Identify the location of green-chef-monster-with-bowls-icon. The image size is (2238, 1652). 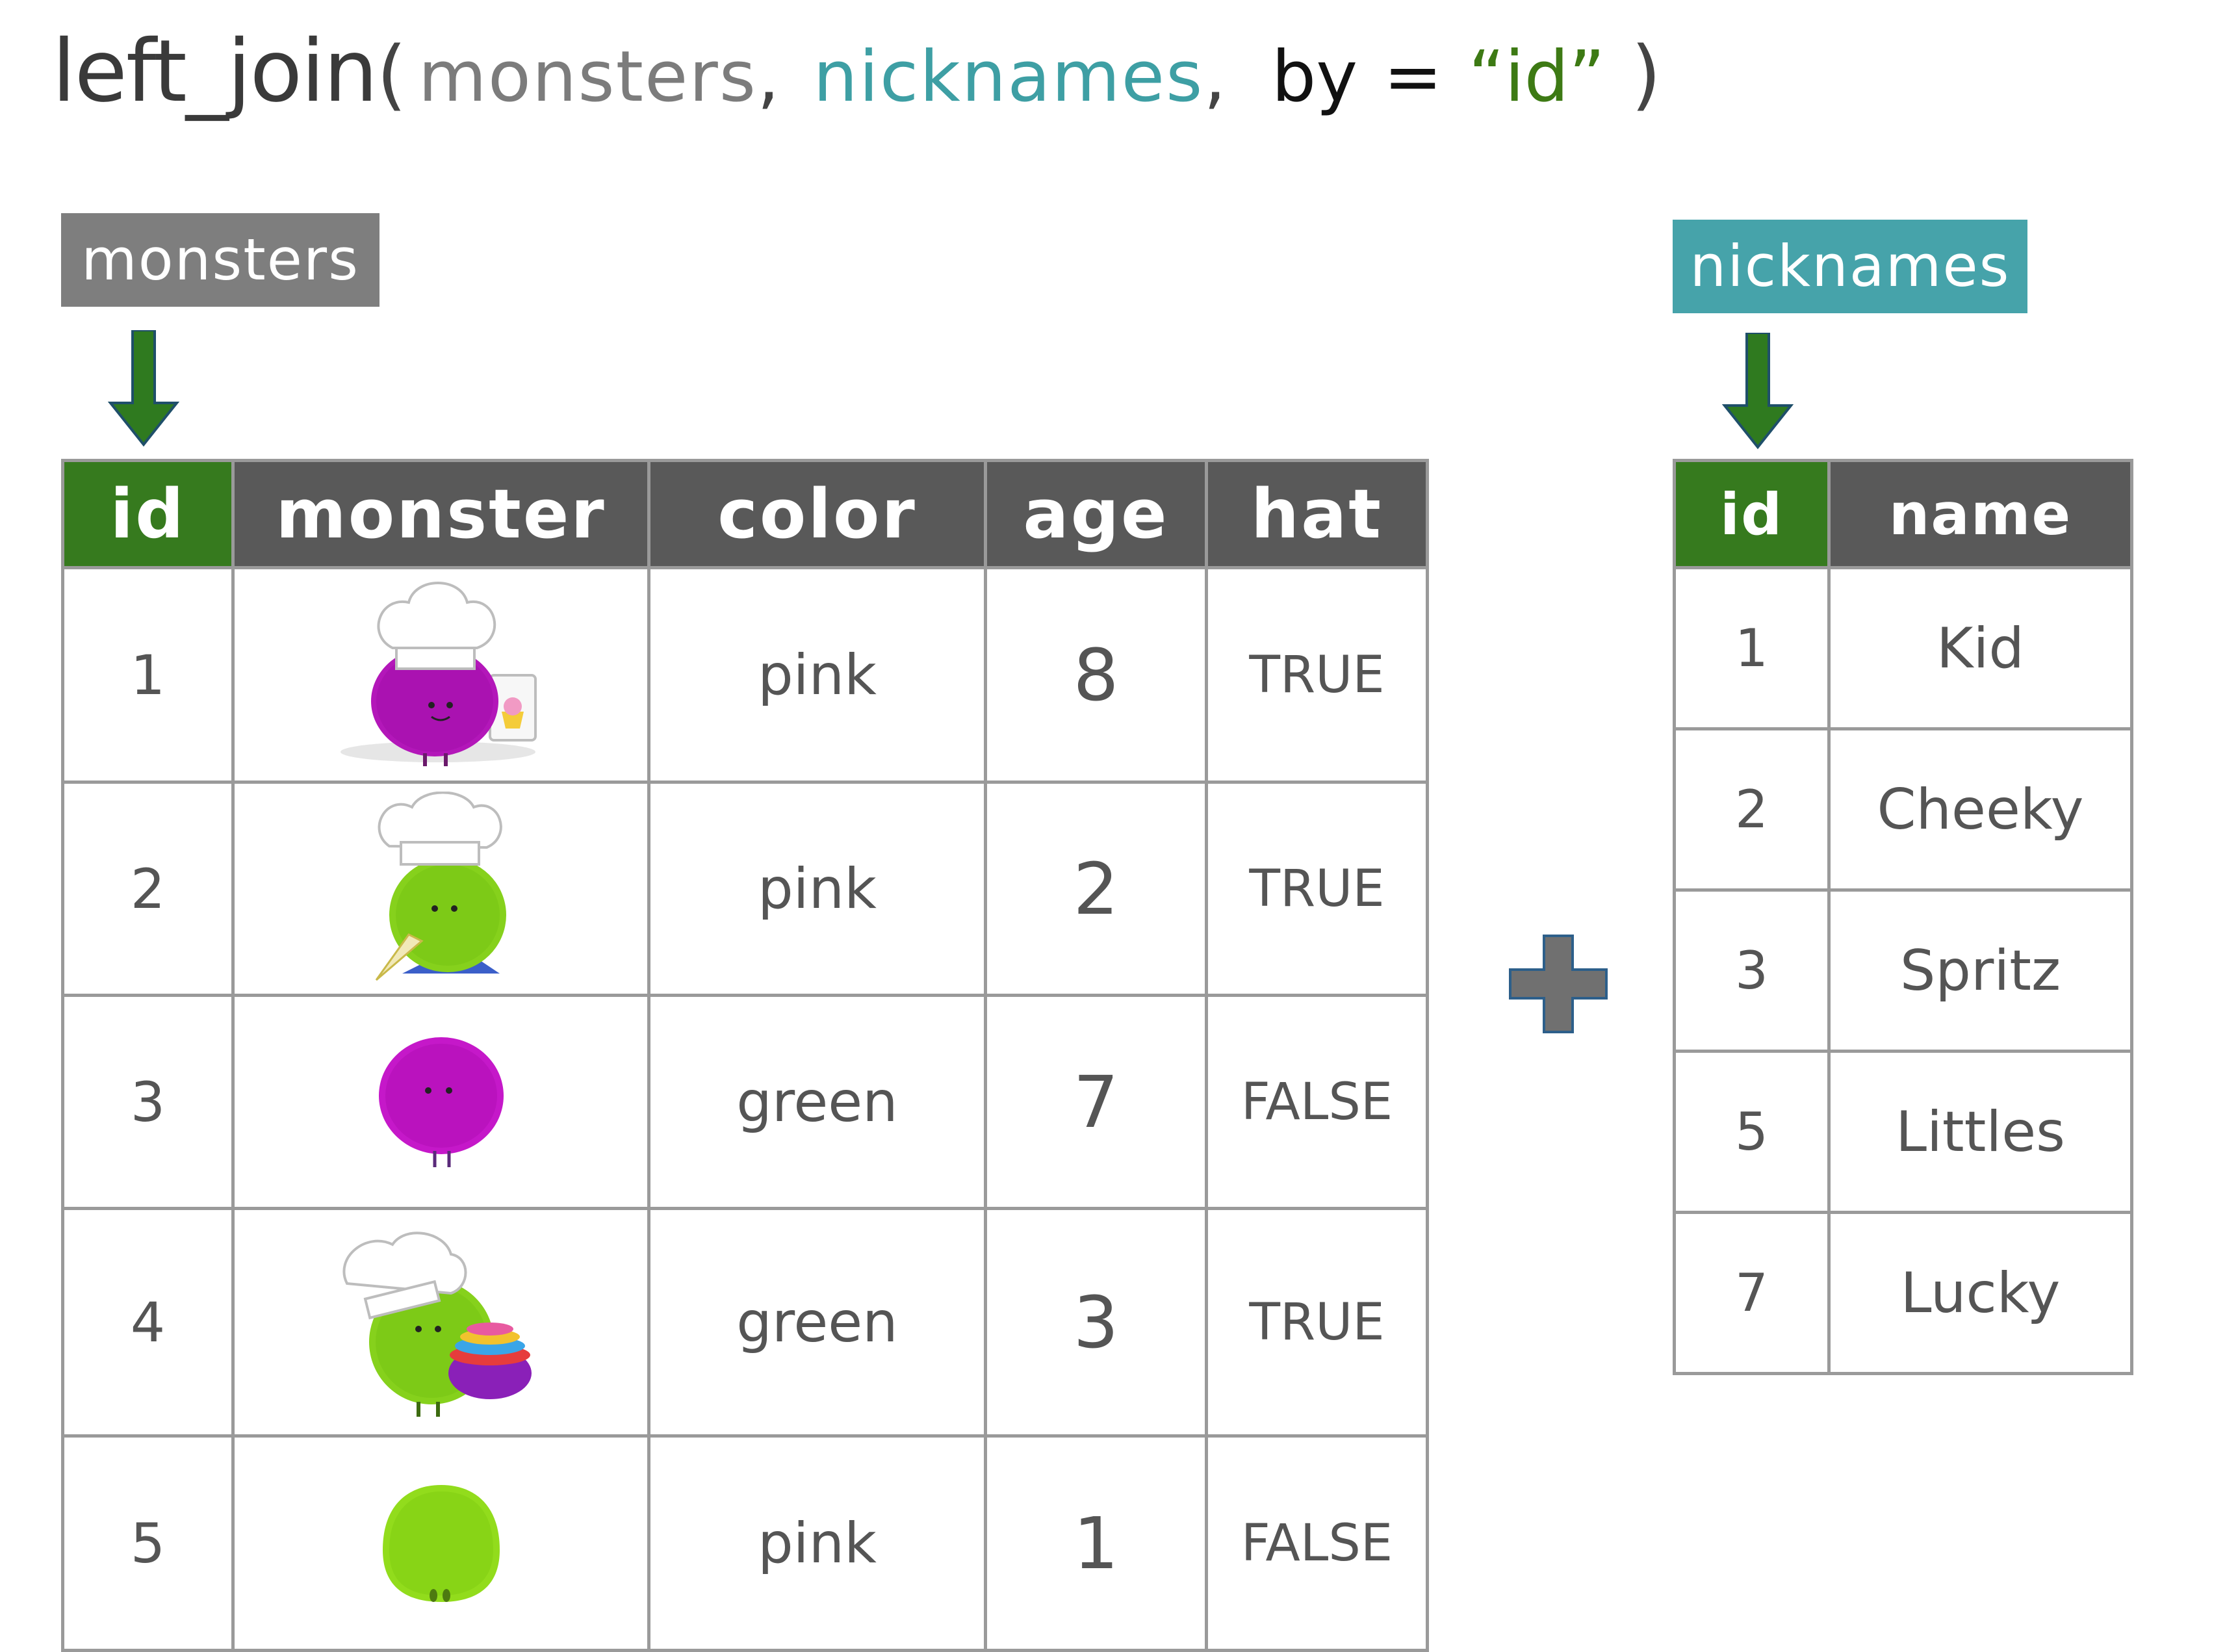
(437, 1324).